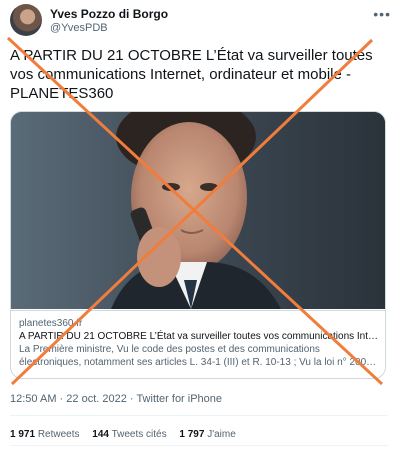  What do you see at coordinates (23, 434) in the screenshot?
I see `retweets-count: 1 971` at bounding box center [23, 434].